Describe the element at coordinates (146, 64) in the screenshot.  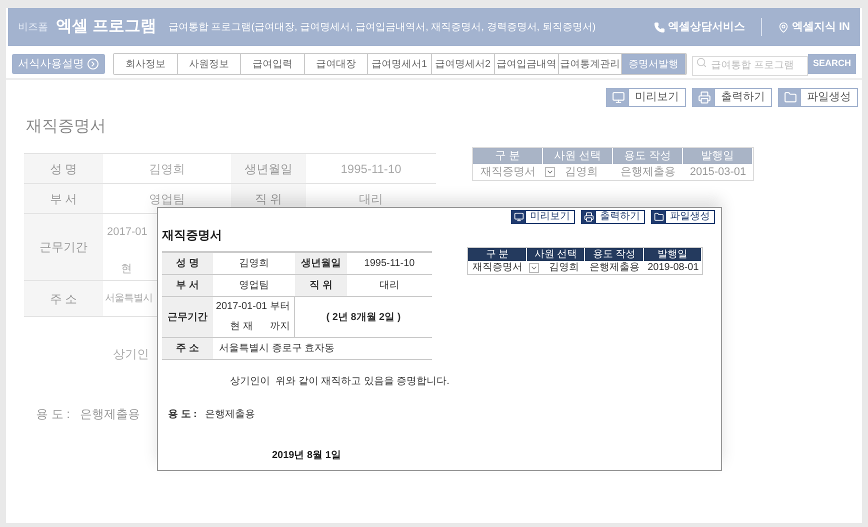
I see `nav-tab: 회사정보` at that location.